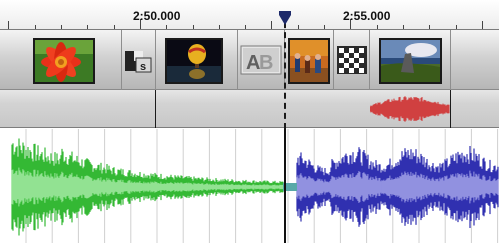 The image size is (499, 243). I want to click on flower-thumbnail-icon, so click(64, 61).